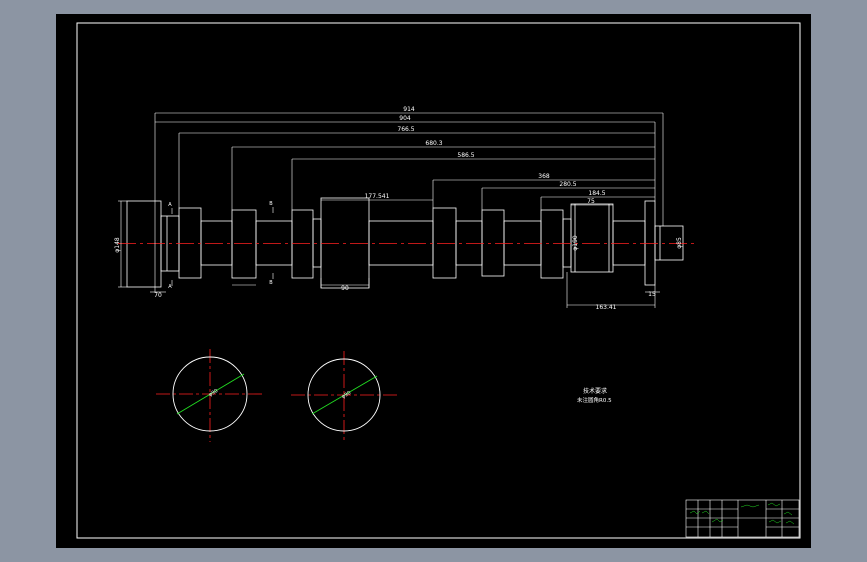  What do you see at coordinates (117, 245) in the screenshot?
I see `dim-dia-left: φ148` at bounding box center [117, 245].